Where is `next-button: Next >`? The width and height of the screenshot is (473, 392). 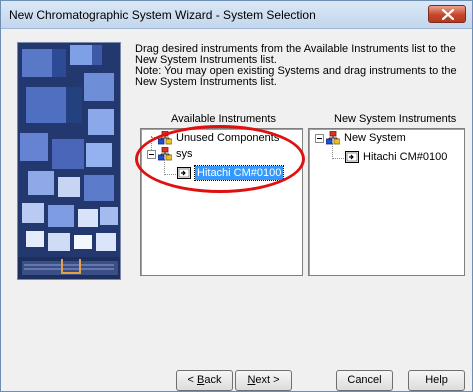
next-button: Next > is located at coordinates (263, 380).